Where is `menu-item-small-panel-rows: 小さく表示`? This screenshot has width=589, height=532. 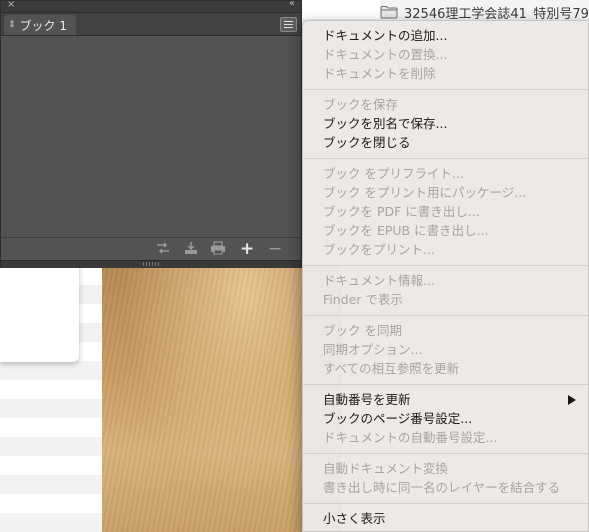 menu-item-small-panel-rows: 小さく表示 is located at coordinates (354, 518).